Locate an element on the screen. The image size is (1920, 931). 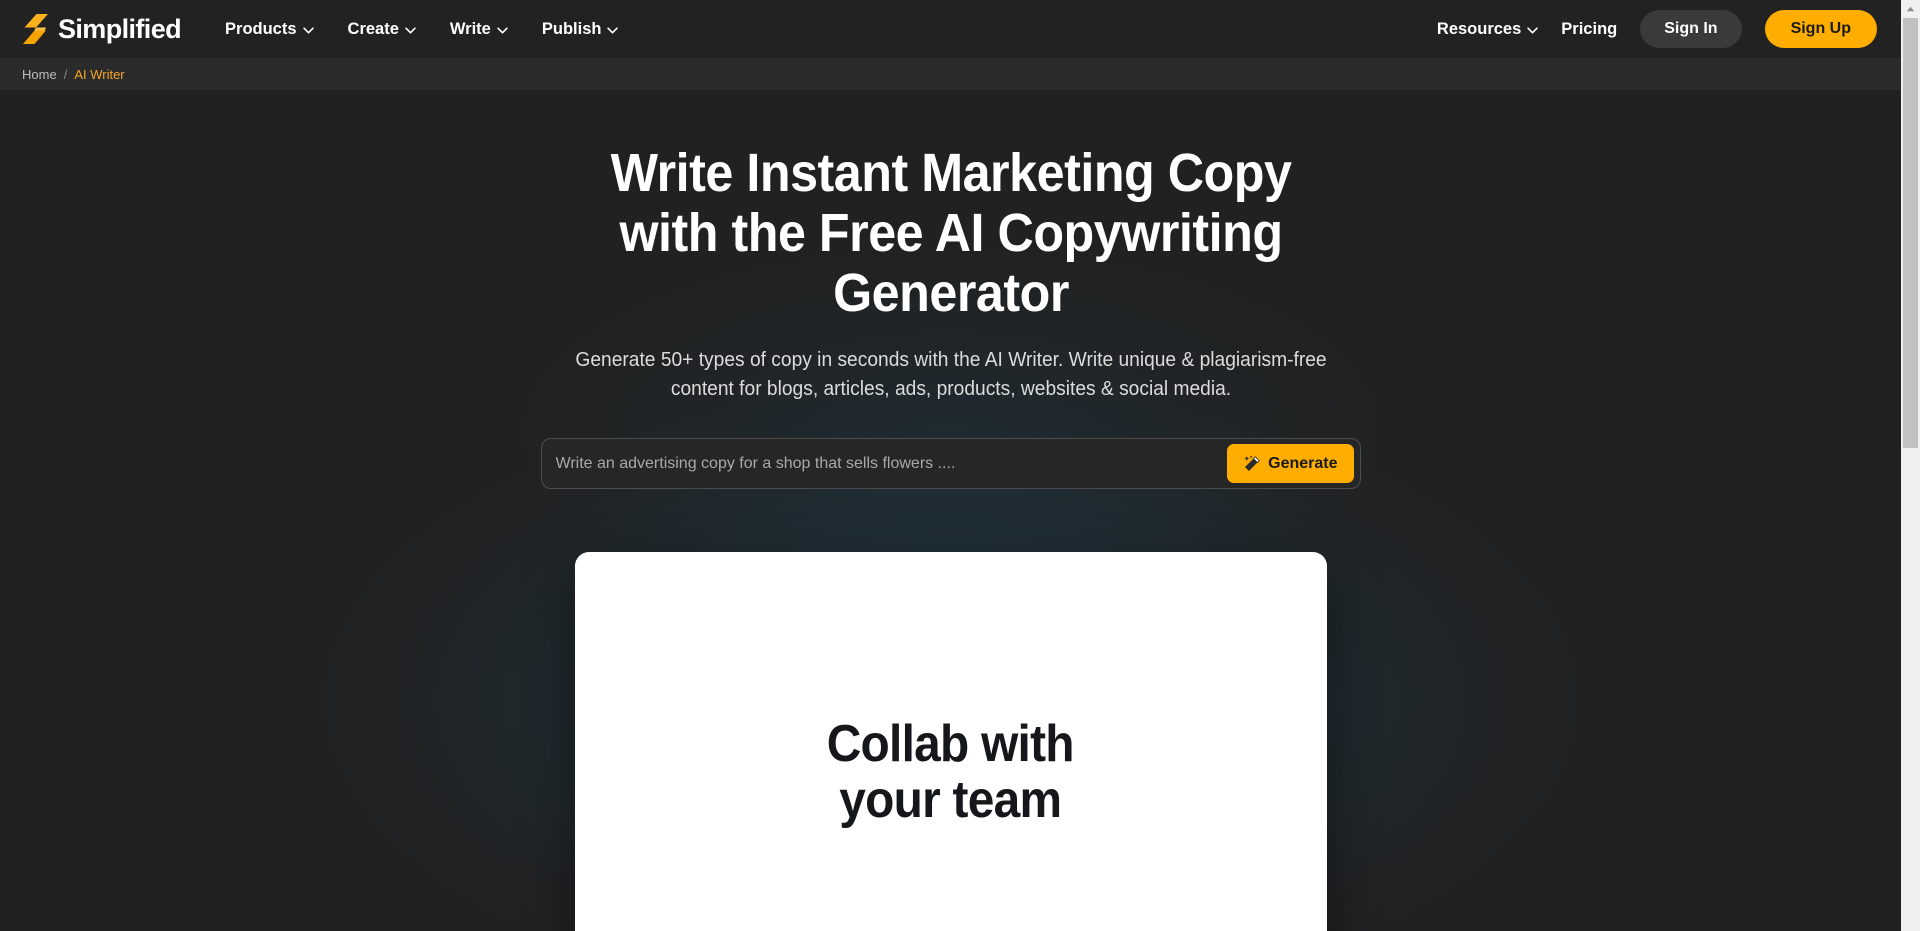
nav-item-label: Write is located at coordinates (470, 28).